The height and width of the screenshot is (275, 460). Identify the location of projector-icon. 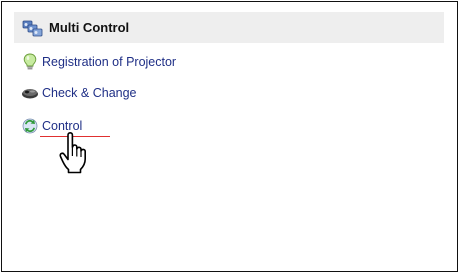
(30, 93).